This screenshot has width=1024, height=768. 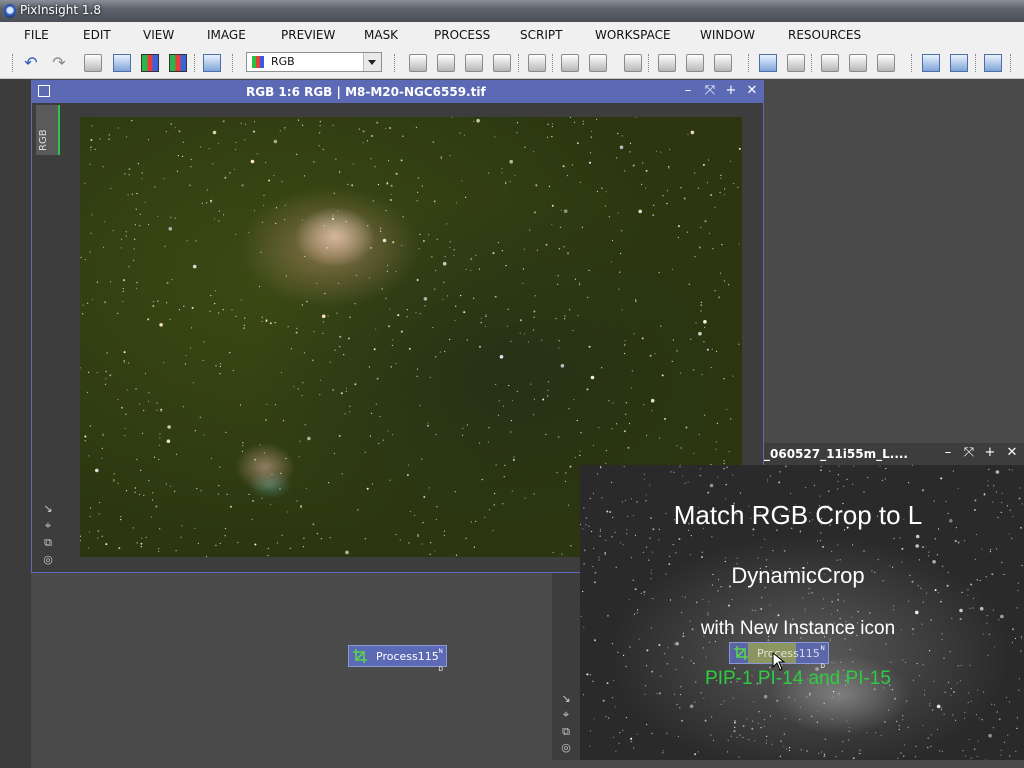 I want to click on menu-preview: PREVIEW, so click(x=308, y=35).